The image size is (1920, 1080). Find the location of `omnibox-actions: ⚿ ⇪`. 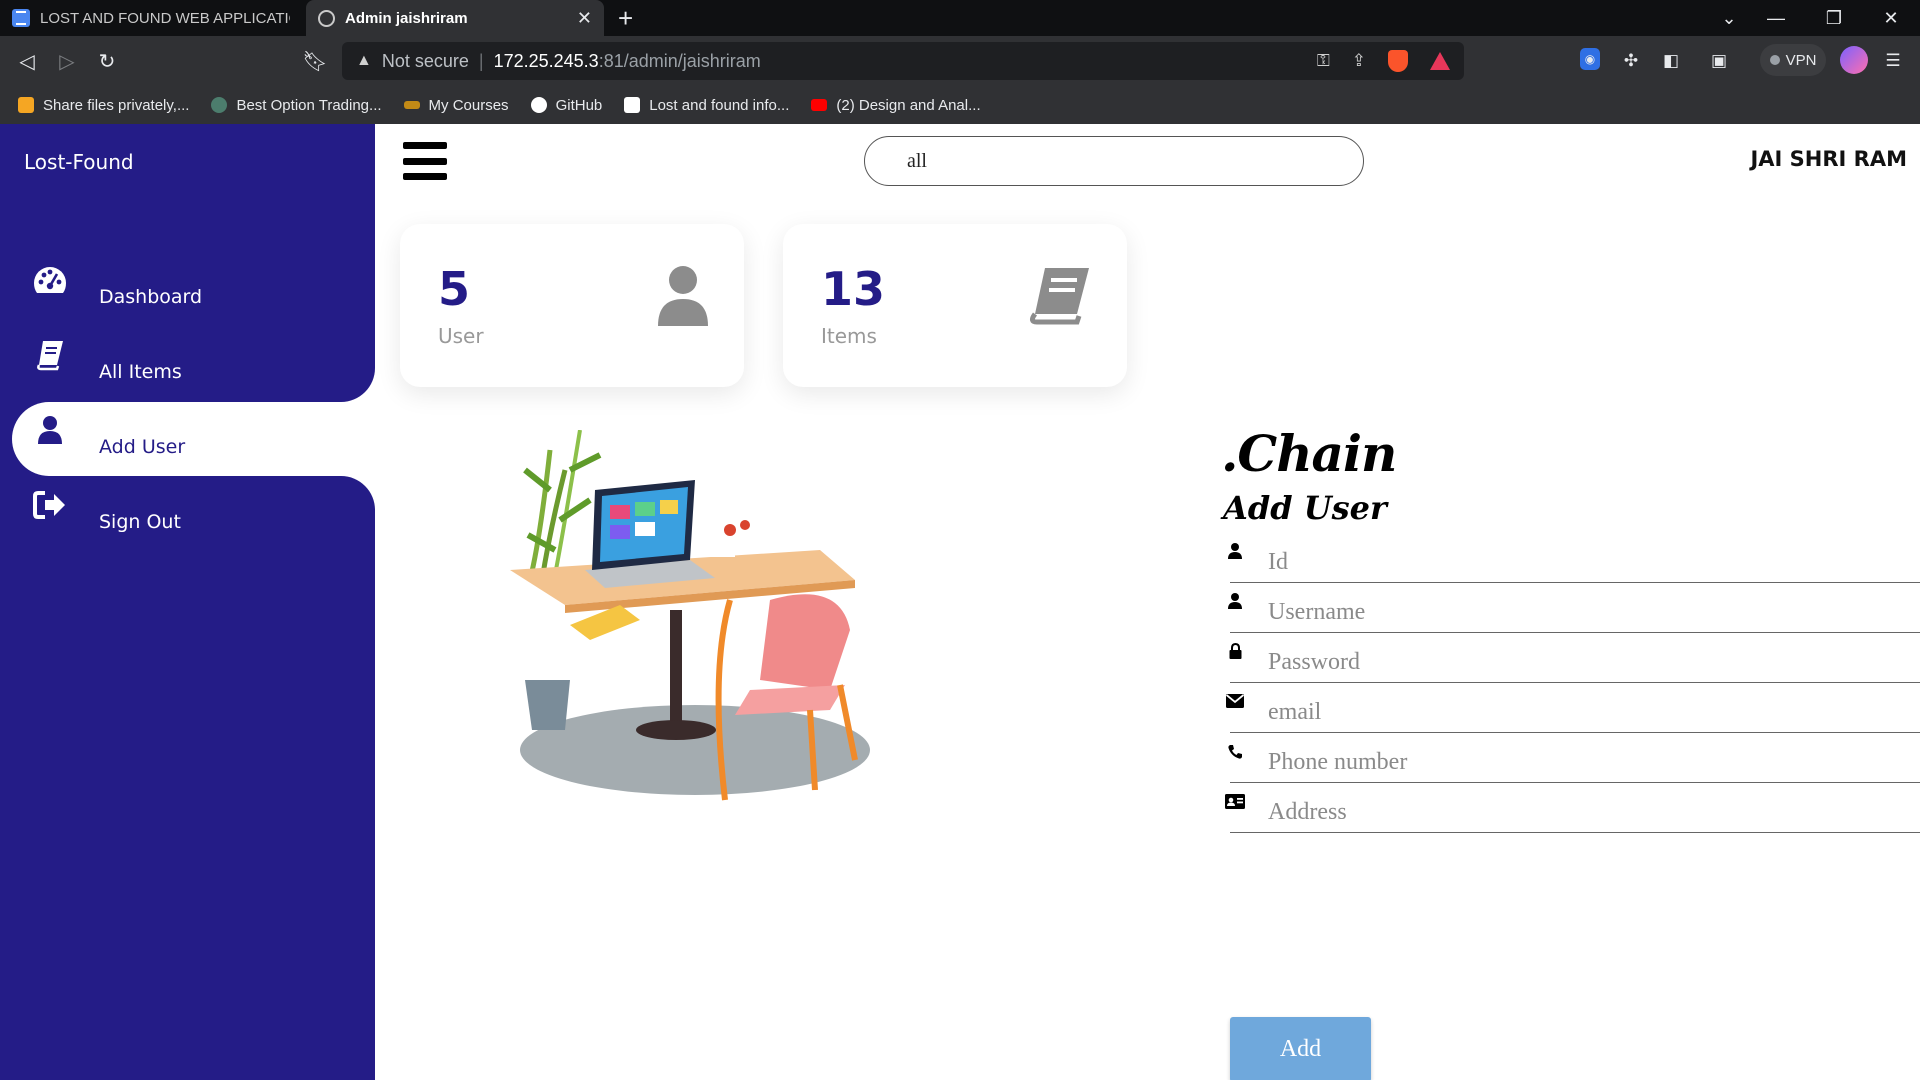

omnibox-actions: ⚿ ⇪ is located at coordinates (1383, 61).